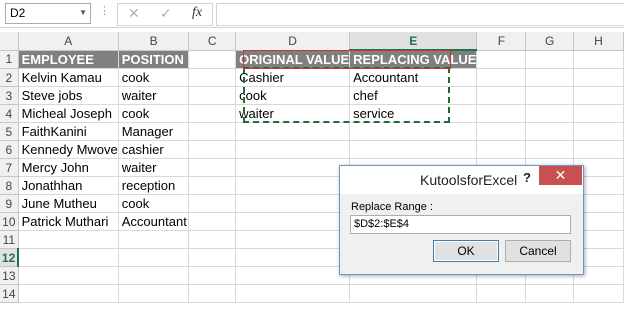  I want to click on row-header: 5, so click(9, 131).